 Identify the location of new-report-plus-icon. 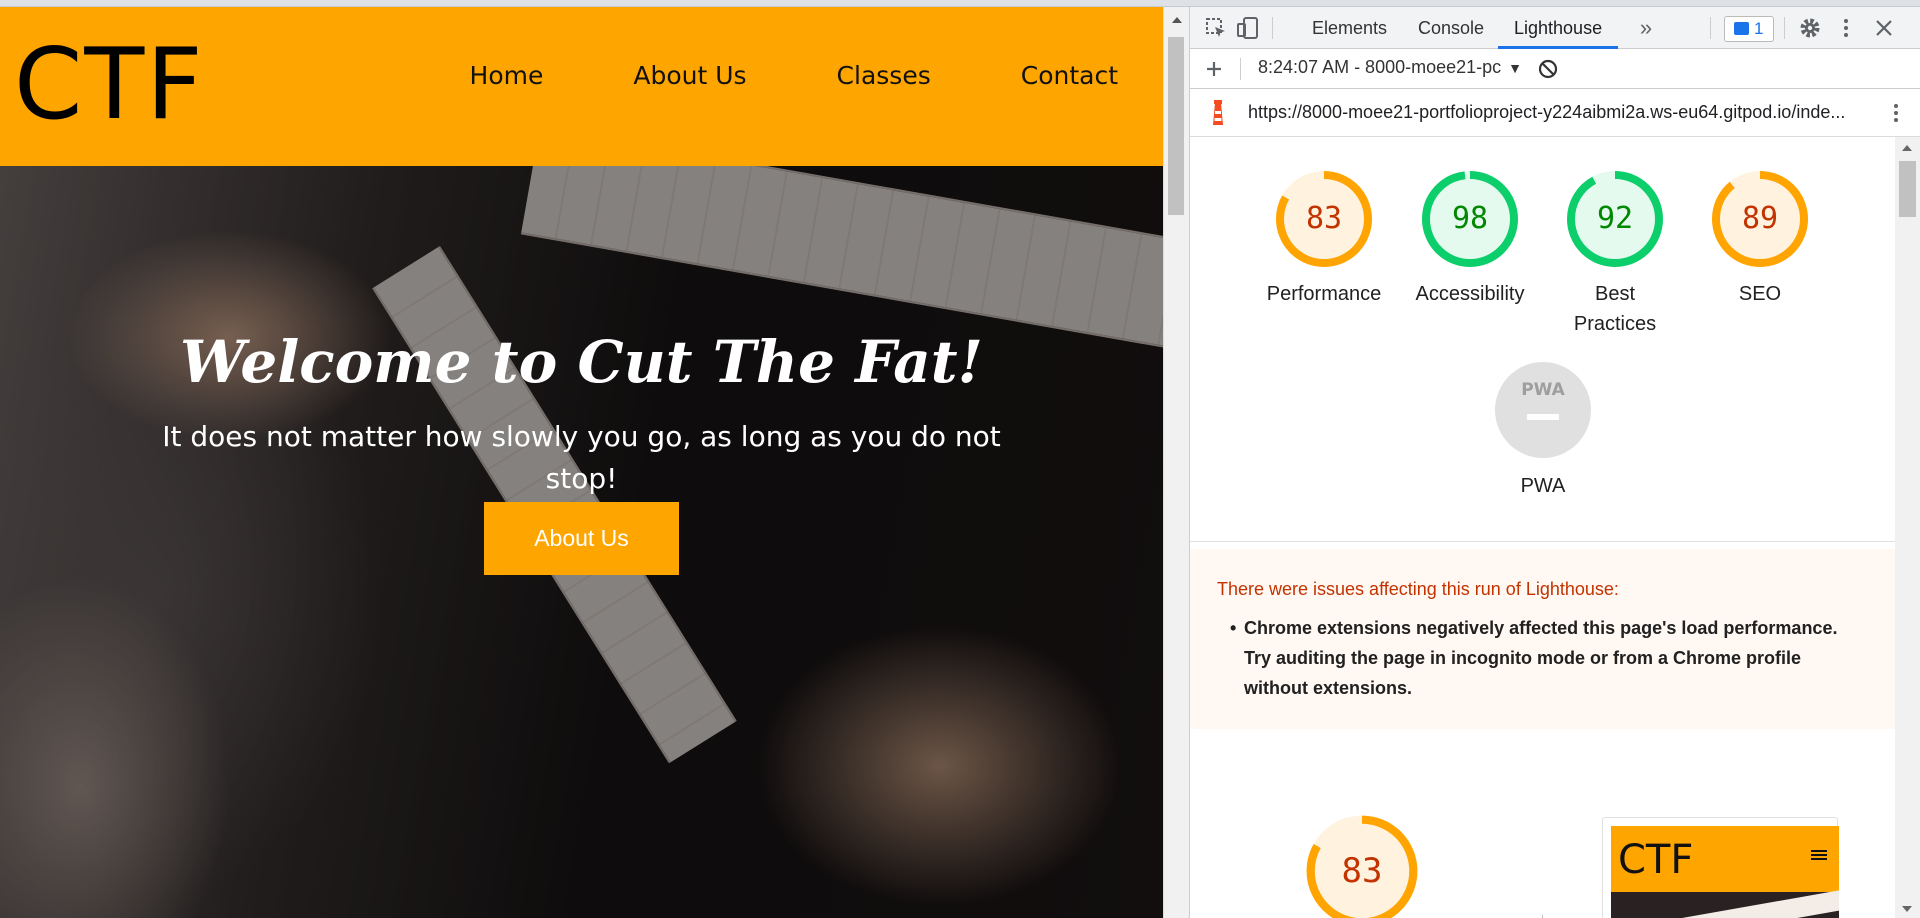
(1214, 69).